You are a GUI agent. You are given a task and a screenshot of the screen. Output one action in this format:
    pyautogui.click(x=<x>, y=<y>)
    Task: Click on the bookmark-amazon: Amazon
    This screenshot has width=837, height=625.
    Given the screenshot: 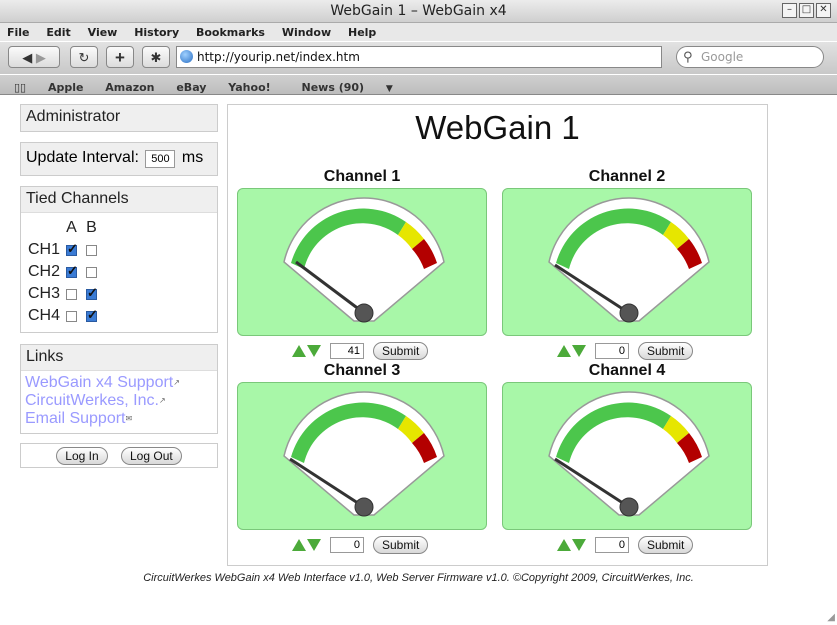 What is the action you would take?
    pyautogui.click(x=129, y=86)
    